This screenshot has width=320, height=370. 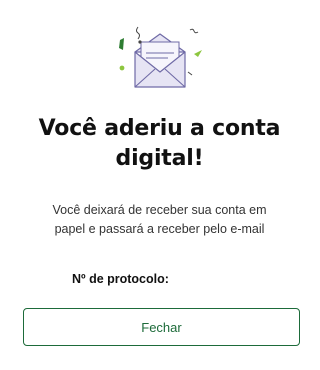 I want to click on dialog-title-line-1: Você aderiu a conta, so click(x=159, y=128).